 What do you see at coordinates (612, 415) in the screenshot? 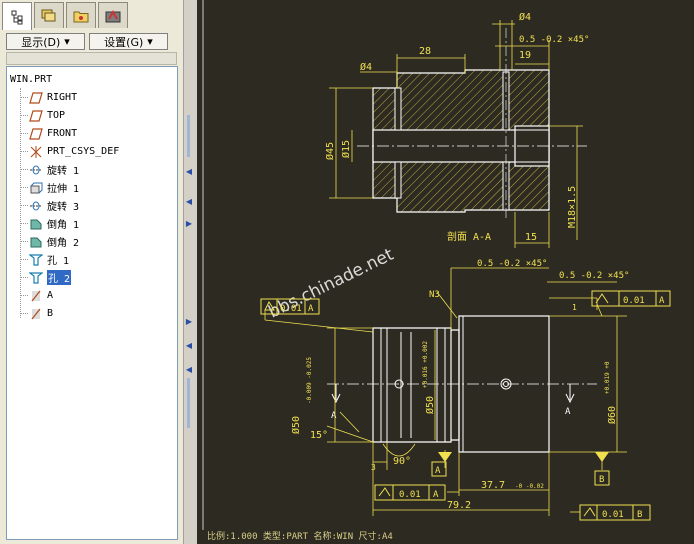
I see `dim-phi60: Ø60` at bounding box center [612, 415].